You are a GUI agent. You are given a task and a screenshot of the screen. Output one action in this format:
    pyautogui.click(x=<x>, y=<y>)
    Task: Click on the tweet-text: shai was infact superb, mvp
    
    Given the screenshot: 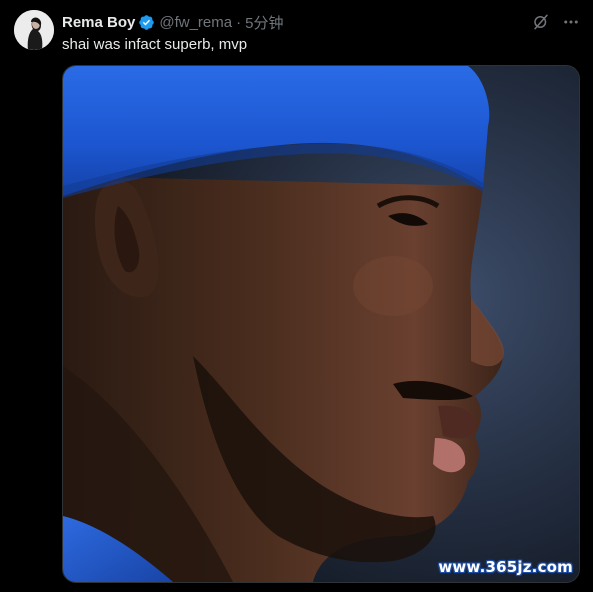 What is the action you would take?
    pyautogui.click(x=155, y=44)
    